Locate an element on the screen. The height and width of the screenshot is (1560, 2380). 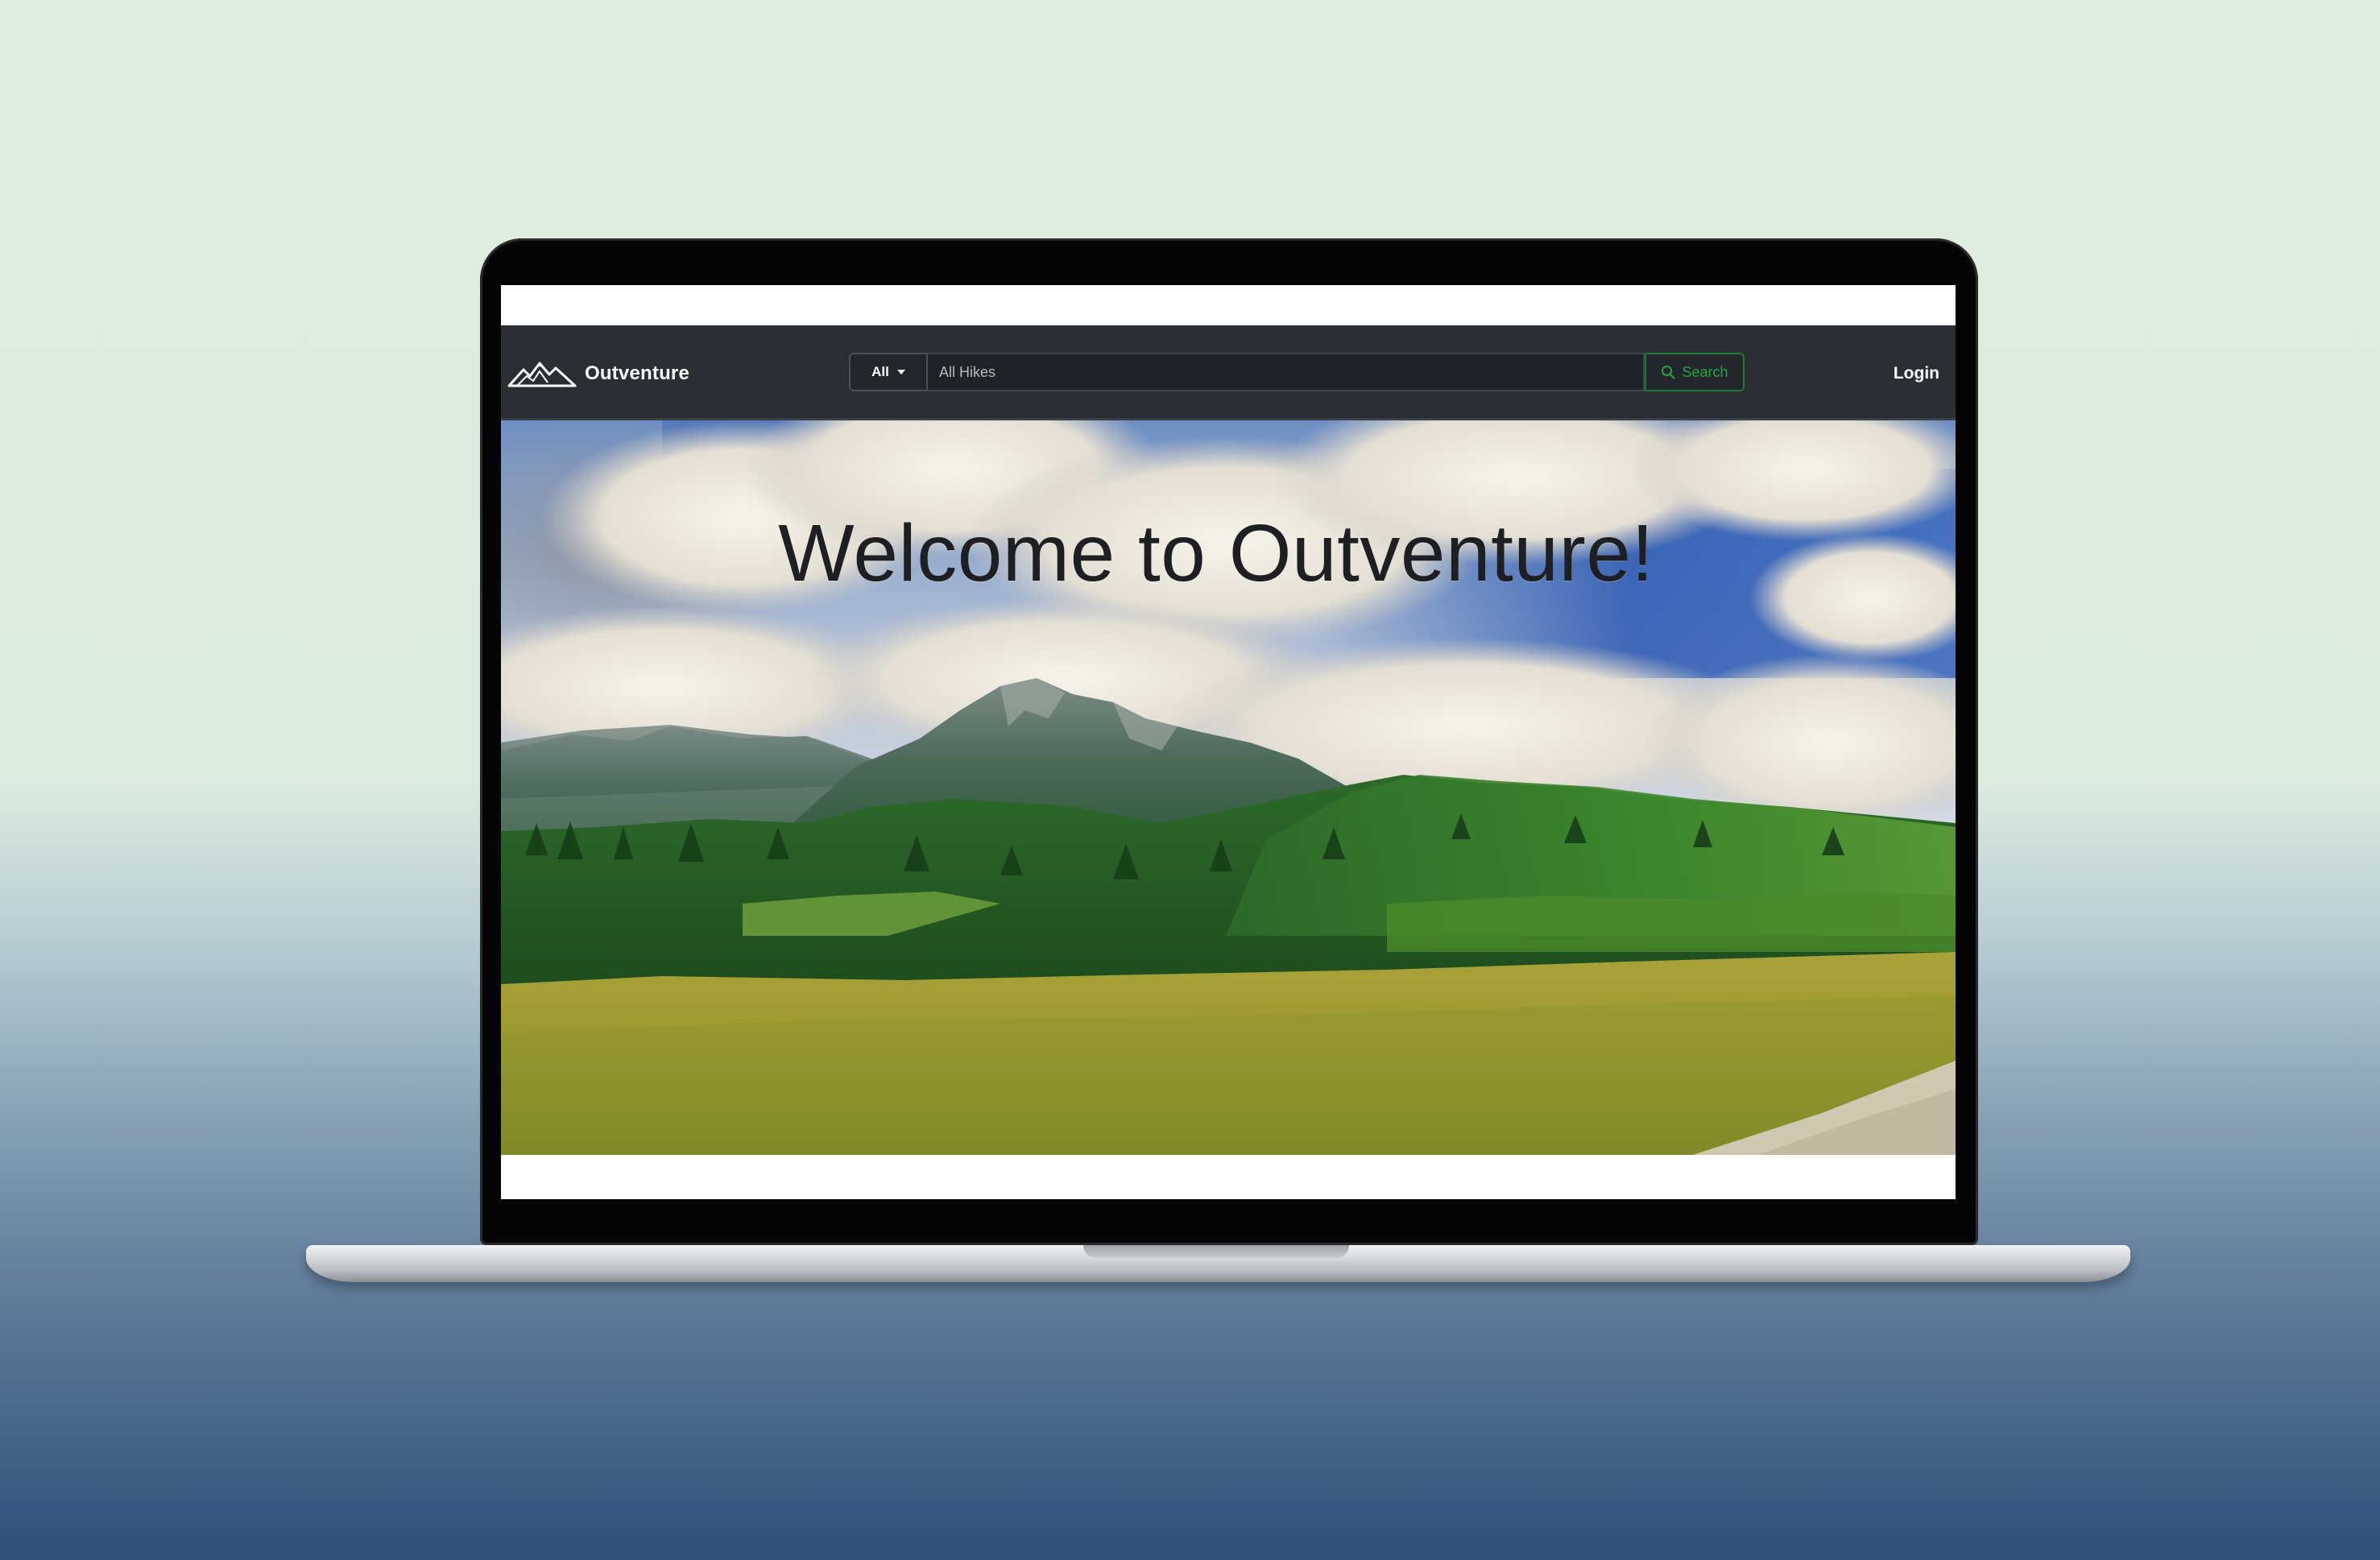
search-button: Search is located at coordinates (1695, 372).